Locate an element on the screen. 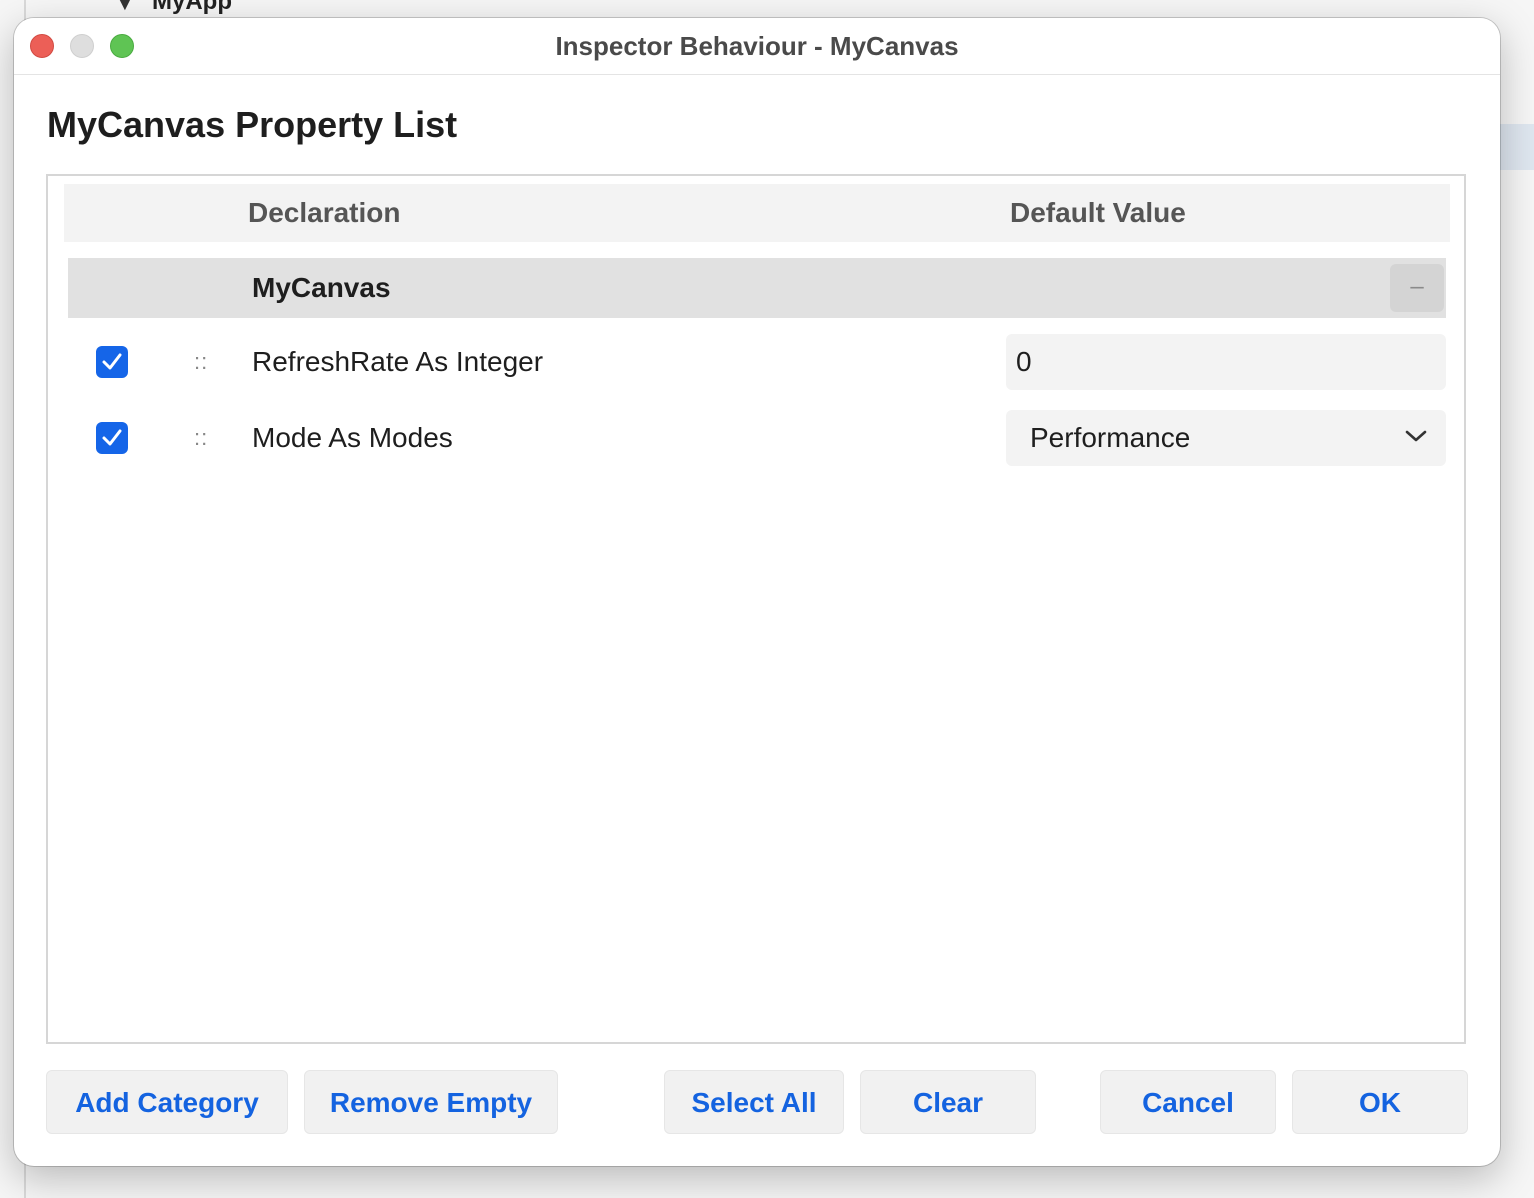 The height and width of the screenshot is (1198, 1534). background-selection-highlight is located at coordinates (1517, 147).